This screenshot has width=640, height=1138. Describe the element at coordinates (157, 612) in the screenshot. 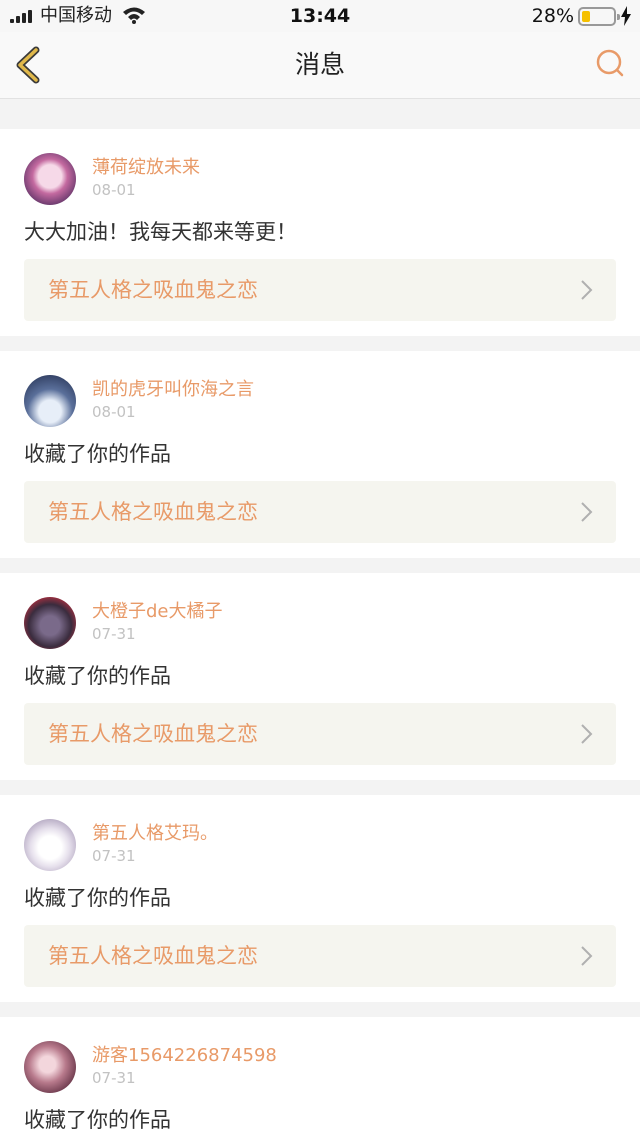

I see `username: 大橙子de大橘子` at that location.